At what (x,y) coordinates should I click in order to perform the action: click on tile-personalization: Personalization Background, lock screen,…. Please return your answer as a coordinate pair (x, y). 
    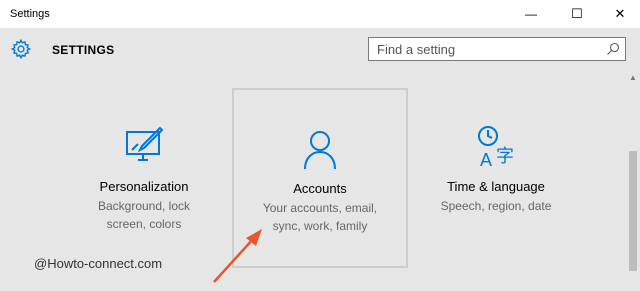
    Looking at the image, I should click on (144, 178).